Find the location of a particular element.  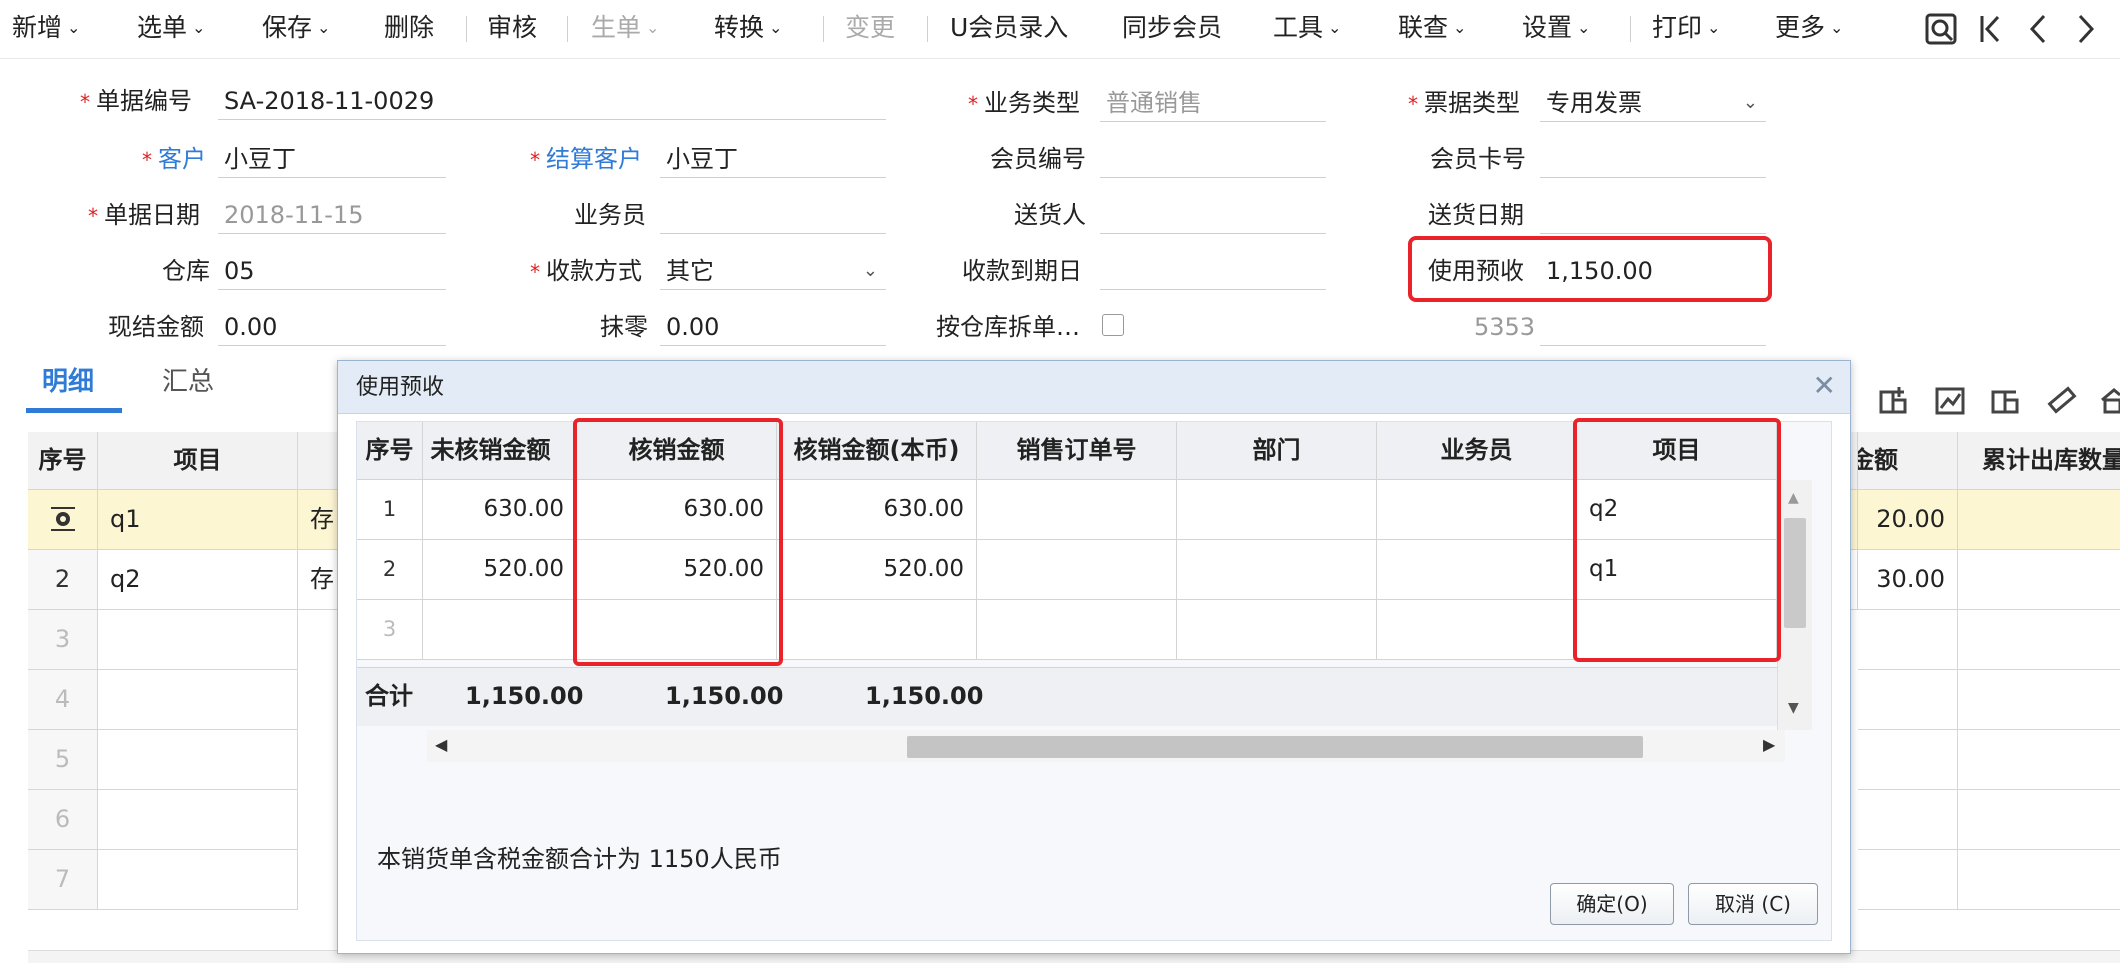

settle-customer-field: 小豆丁 is located at coordinates (773, 159).